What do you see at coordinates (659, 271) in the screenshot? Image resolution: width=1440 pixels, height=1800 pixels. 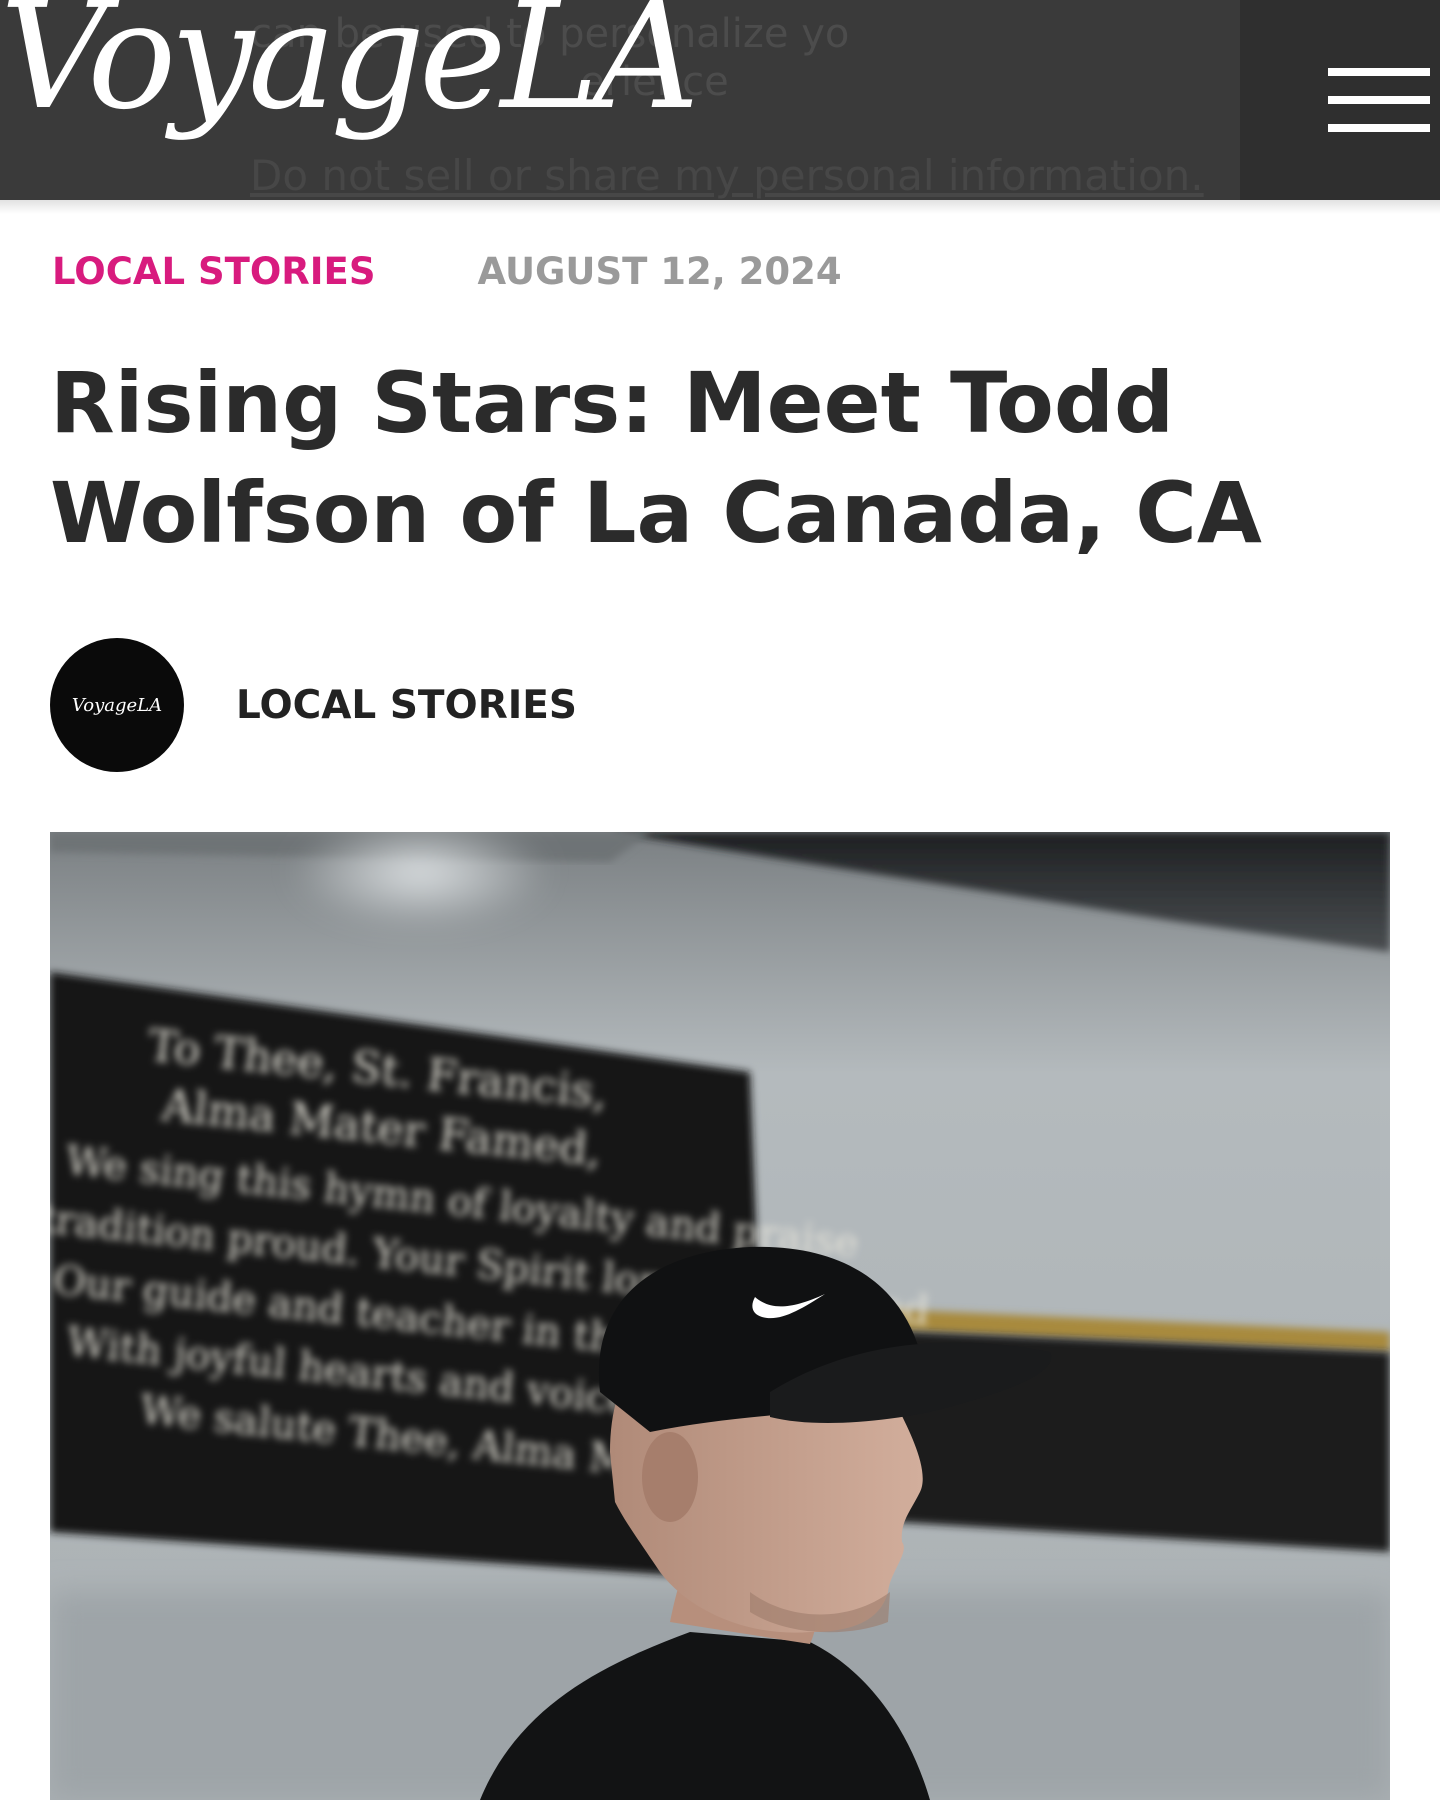 I see `publish-date: AUGUST 12, 2024` at bounding box center [659, 271].